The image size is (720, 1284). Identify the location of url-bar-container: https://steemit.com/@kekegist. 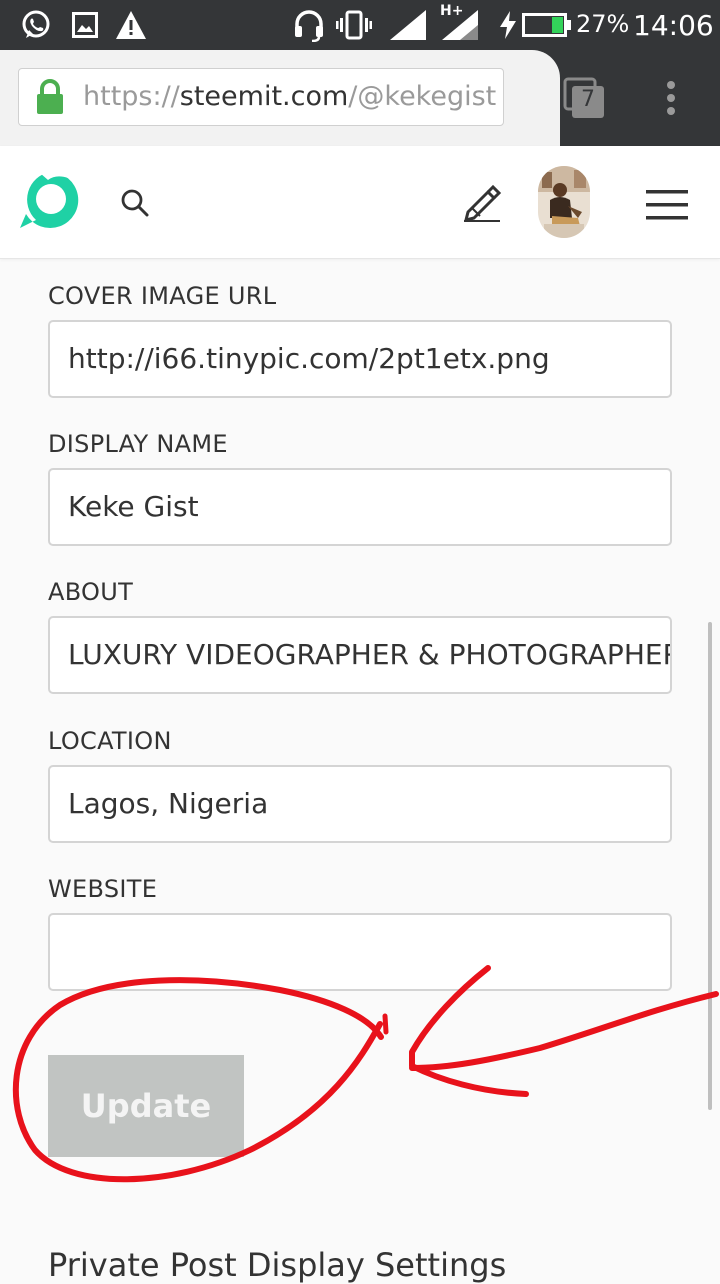
(280, 98).